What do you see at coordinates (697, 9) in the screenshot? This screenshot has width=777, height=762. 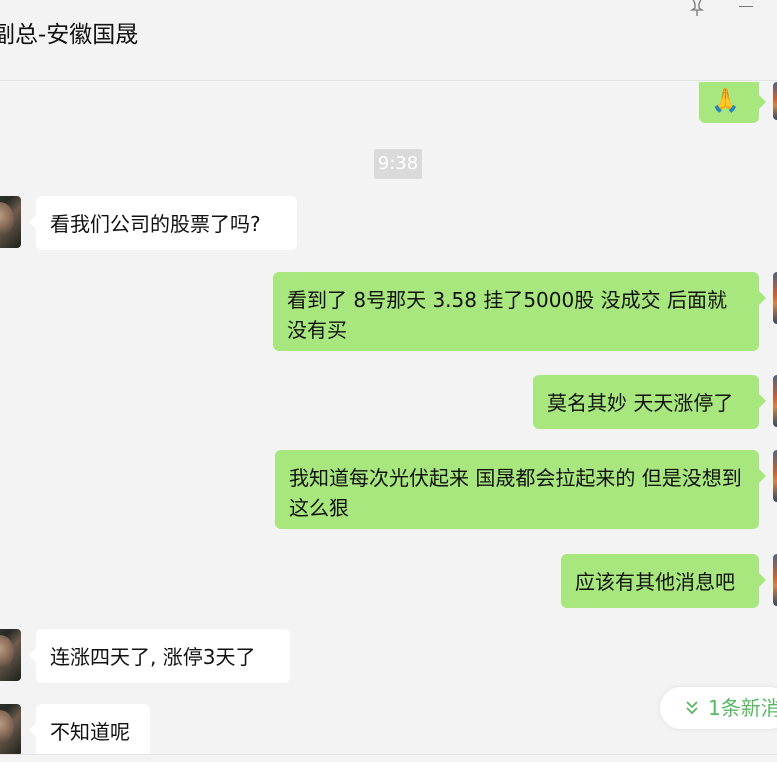 I see `pin-icon` at bounding box center [697, 9].